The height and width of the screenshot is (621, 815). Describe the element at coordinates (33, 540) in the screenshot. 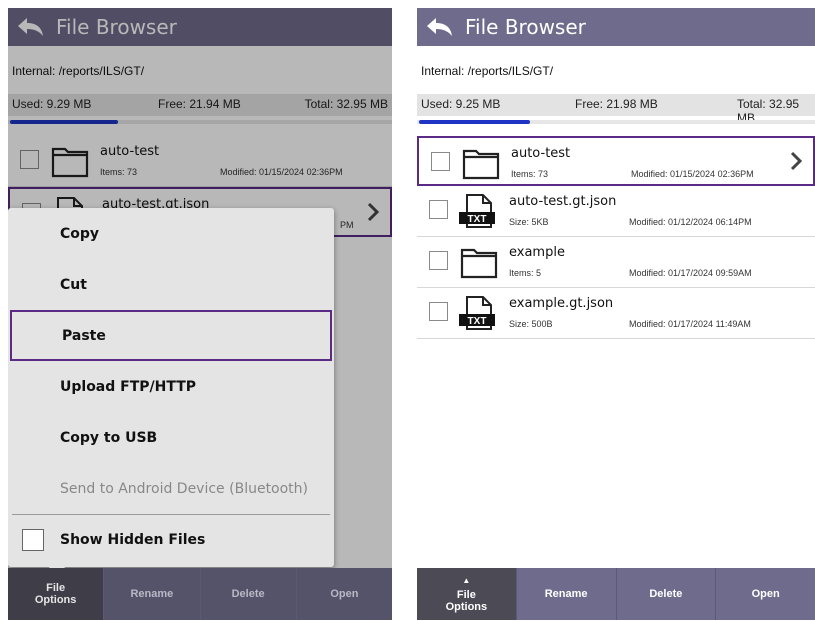

I see `show-hidden-checkbox` at that location.